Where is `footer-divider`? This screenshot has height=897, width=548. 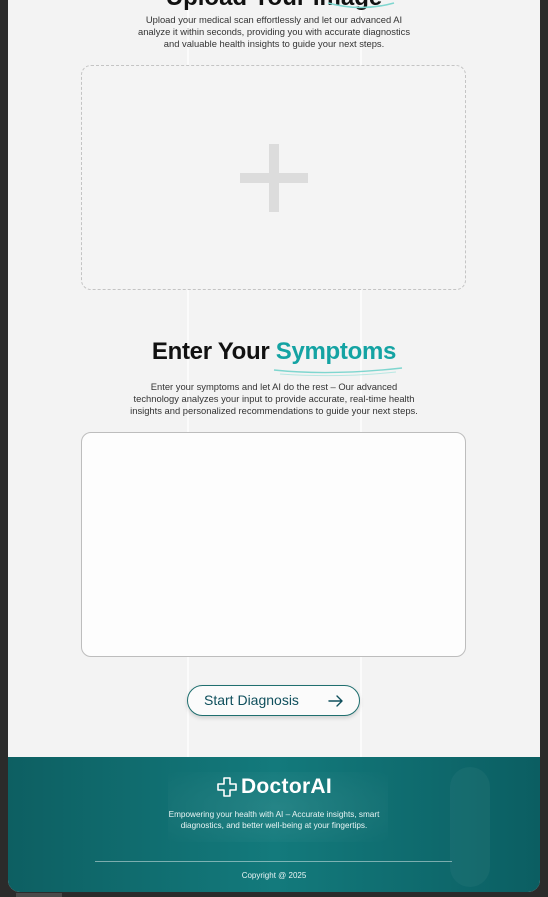
footer-divider is located at coordinates (273, 861).